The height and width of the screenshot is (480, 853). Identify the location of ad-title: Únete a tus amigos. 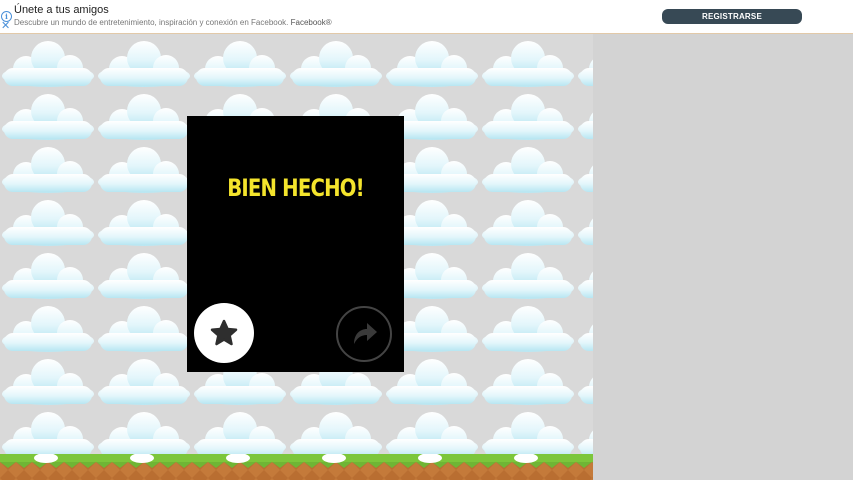
(61, 10).